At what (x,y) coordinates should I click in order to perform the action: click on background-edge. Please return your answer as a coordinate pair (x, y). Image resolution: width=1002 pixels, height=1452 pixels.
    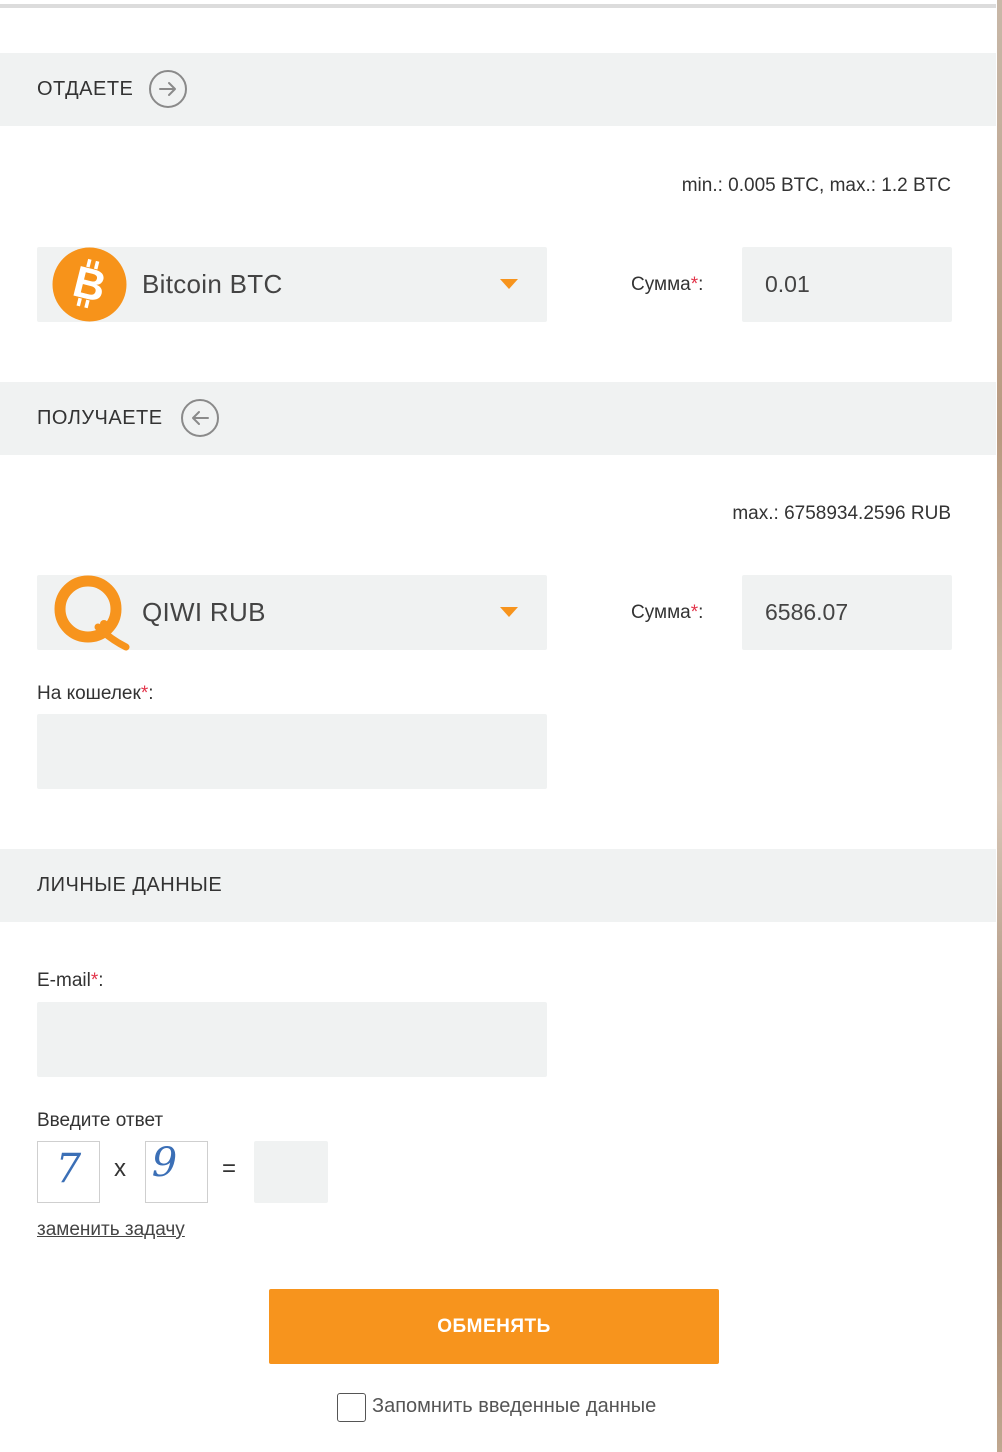
    Looking at the image, I should click on (999, 726).